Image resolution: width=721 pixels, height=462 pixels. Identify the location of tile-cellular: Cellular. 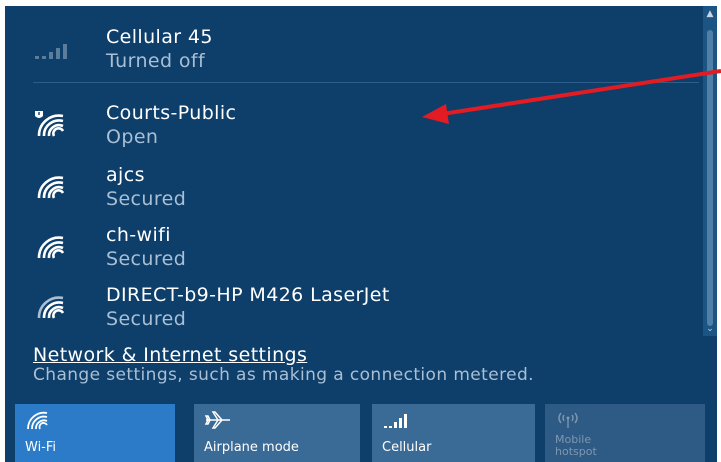
(453, 433).